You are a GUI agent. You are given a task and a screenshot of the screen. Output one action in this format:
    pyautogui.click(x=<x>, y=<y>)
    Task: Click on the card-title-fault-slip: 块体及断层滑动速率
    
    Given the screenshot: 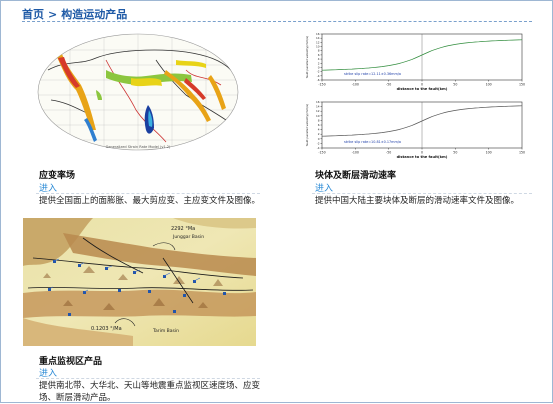 What is the action you would take?
    pyautogui.click(x=356, y=176)
    